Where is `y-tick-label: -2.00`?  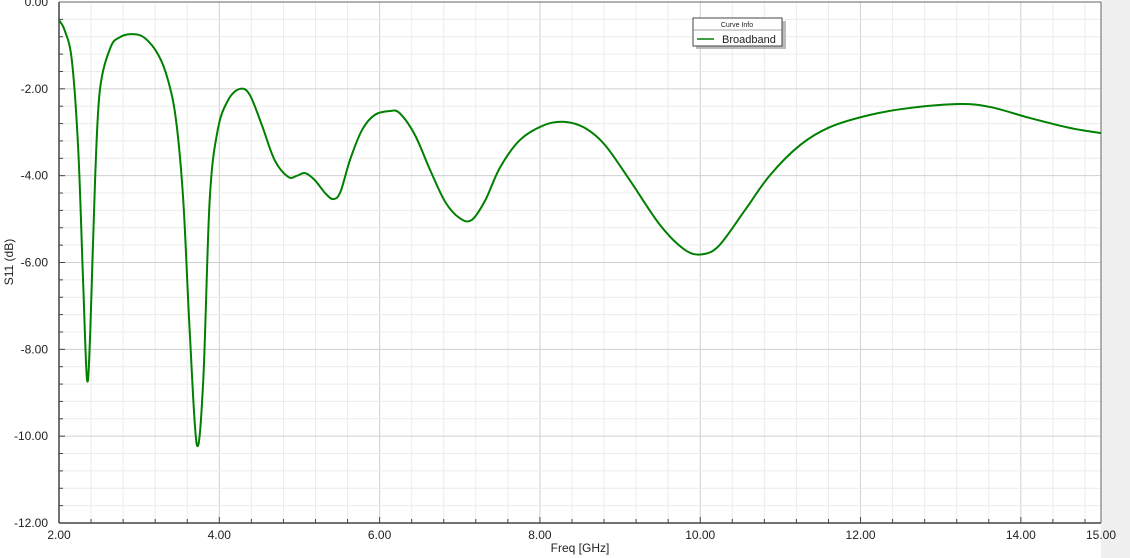
y-tick-label: -2.00 is located at coordinates (35, 89).